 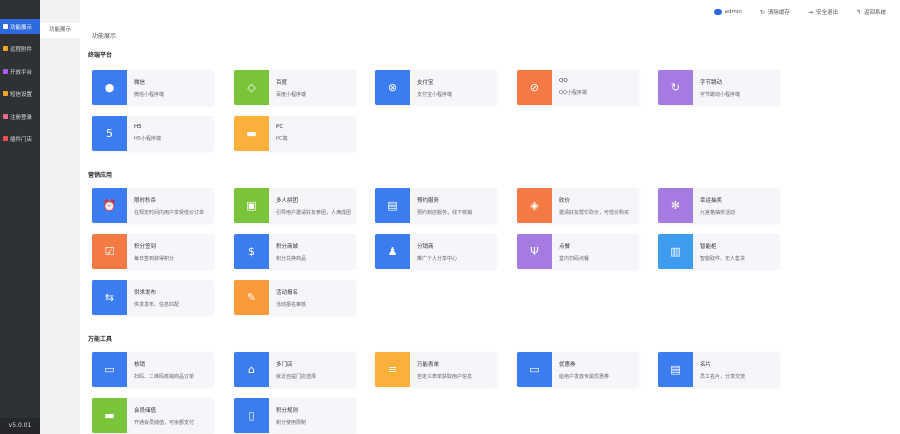 What do you see at coordinates (719, 251) in the screenshot?
I see `feature-card: ▥ 智能柜 智能取件、无人售货` at bounding box center [719, 251].